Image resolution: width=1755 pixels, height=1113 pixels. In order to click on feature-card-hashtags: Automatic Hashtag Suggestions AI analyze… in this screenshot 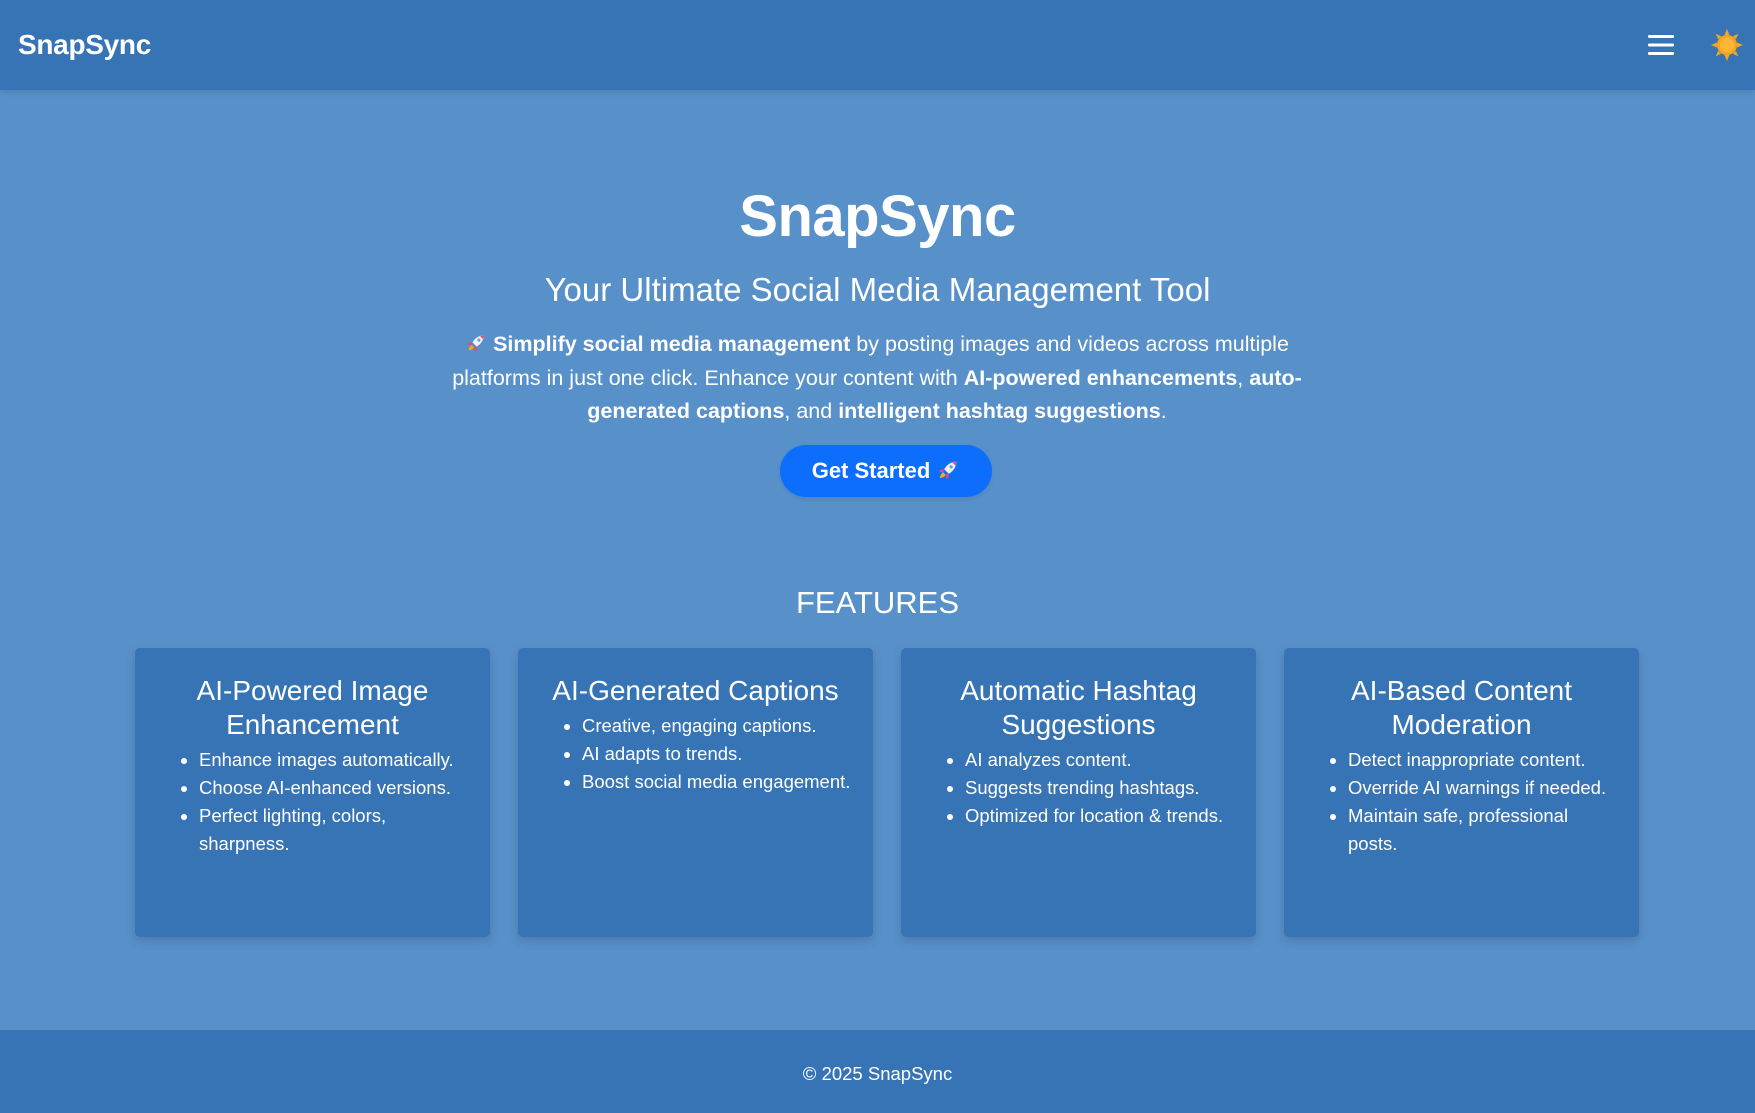, I will do `click(1078, 792)`.